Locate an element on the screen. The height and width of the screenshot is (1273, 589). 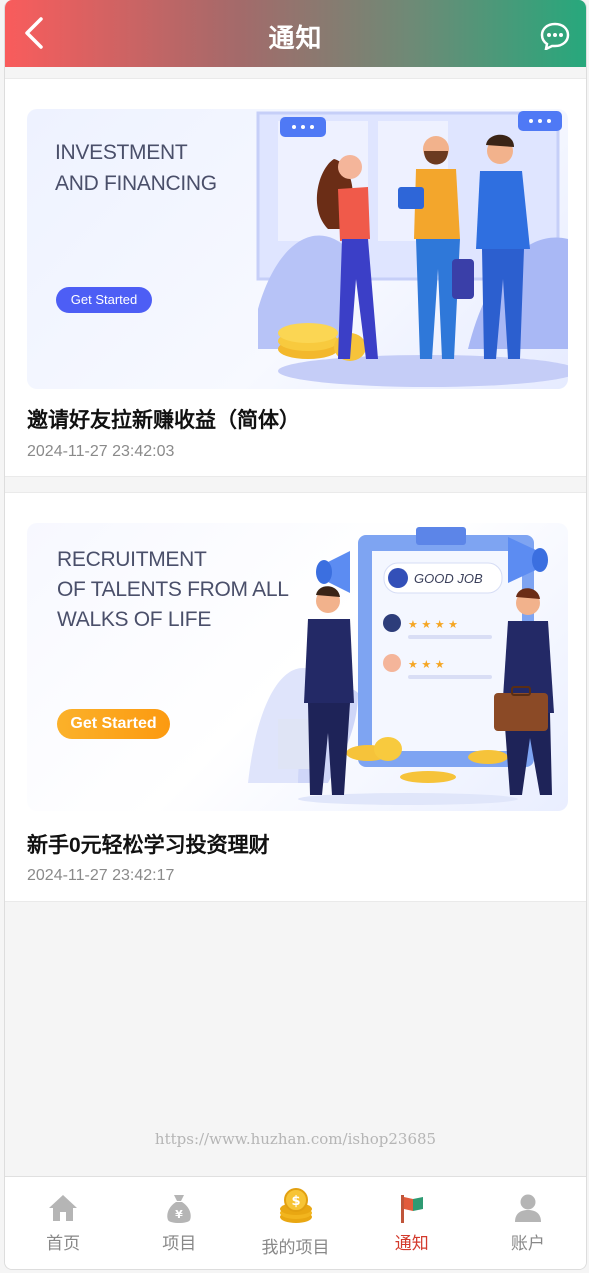
notice-title: 邀请好友拉新赚收益（简体） is located at coordinates (163, 419).